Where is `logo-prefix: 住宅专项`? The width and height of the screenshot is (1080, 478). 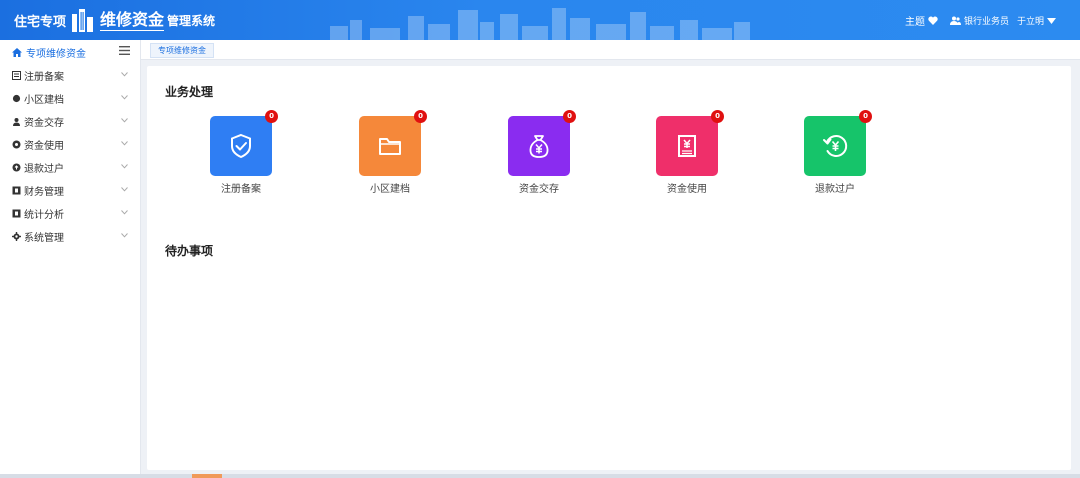 logo-prefix: 住宅专项 is located at coordinates (40, 22).